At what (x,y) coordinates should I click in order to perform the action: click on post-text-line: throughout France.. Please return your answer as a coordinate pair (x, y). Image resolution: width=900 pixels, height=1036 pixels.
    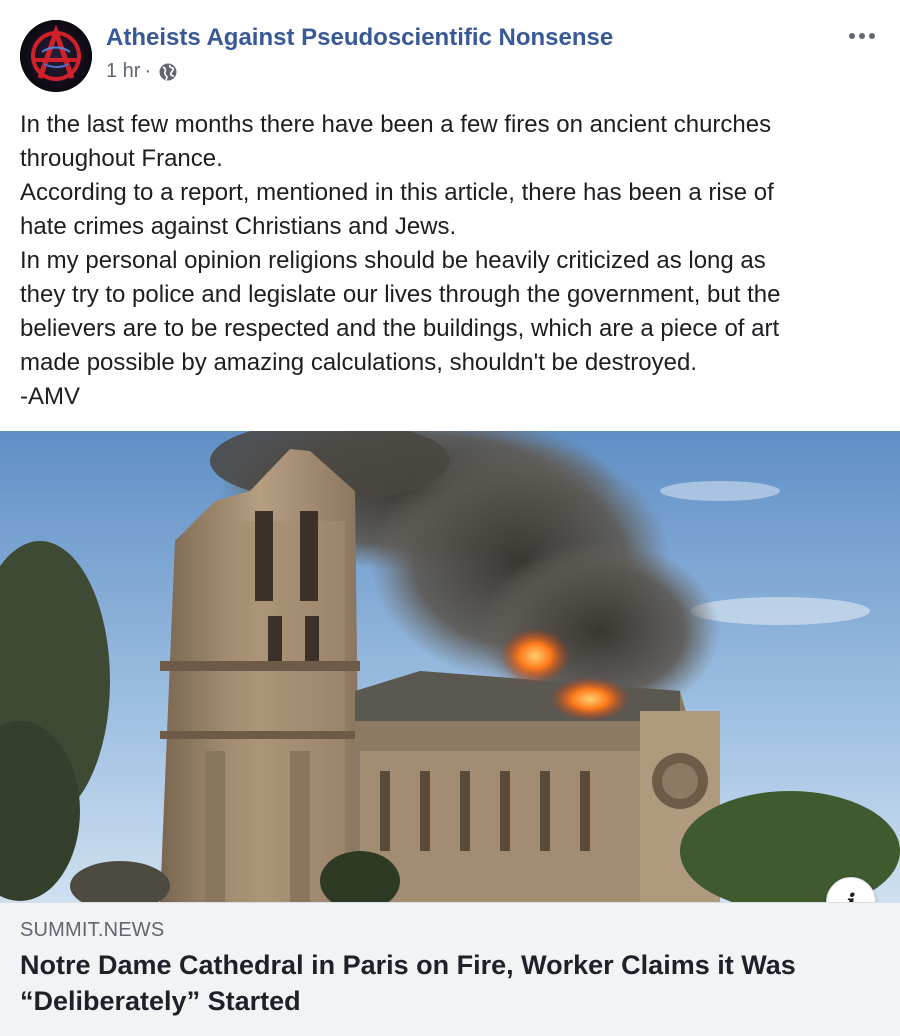
    Looking at the image, I should click on (121, 158).